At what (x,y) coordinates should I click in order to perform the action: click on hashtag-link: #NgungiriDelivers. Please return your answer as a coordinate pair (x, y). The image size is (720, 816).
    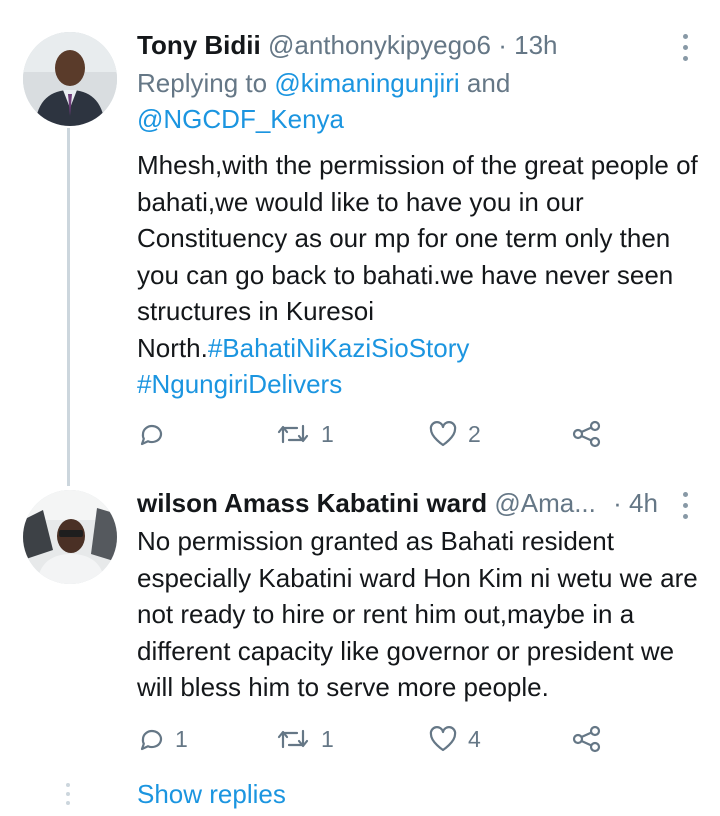
    Looking at the image, I should click on (239, 384).